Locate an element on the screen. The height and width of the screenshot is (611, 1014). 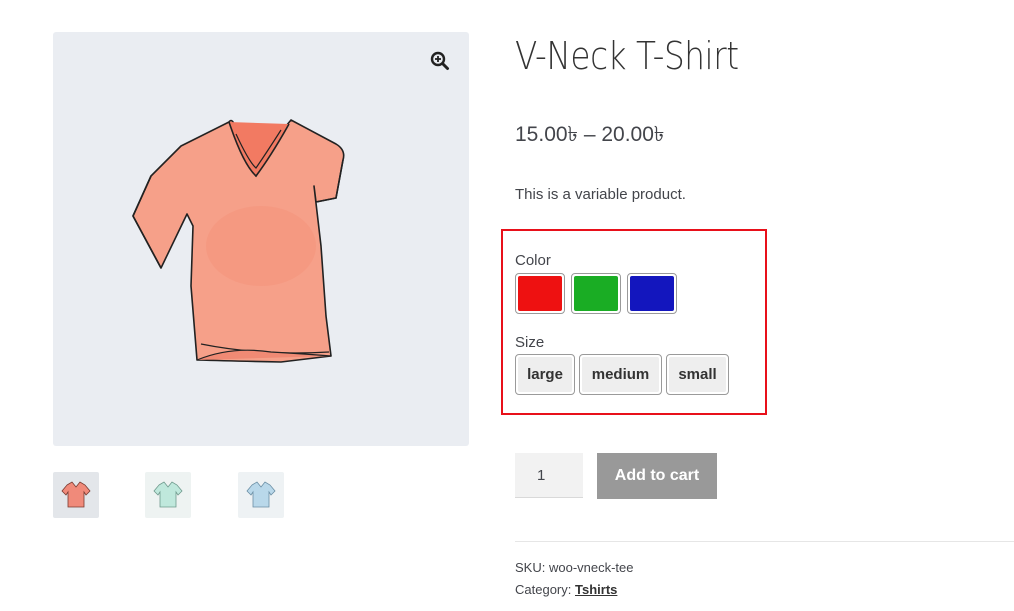
product-category: Category: Tshirts is located at coordinates (566, 589).